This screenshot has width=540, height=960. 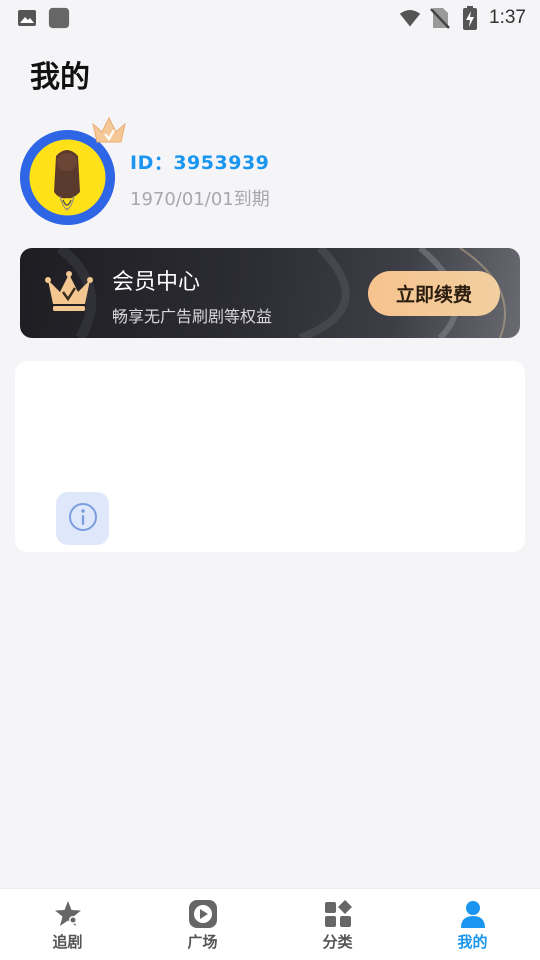 I want to click on user-id: ID：3953939, so click(x=200, y=163).